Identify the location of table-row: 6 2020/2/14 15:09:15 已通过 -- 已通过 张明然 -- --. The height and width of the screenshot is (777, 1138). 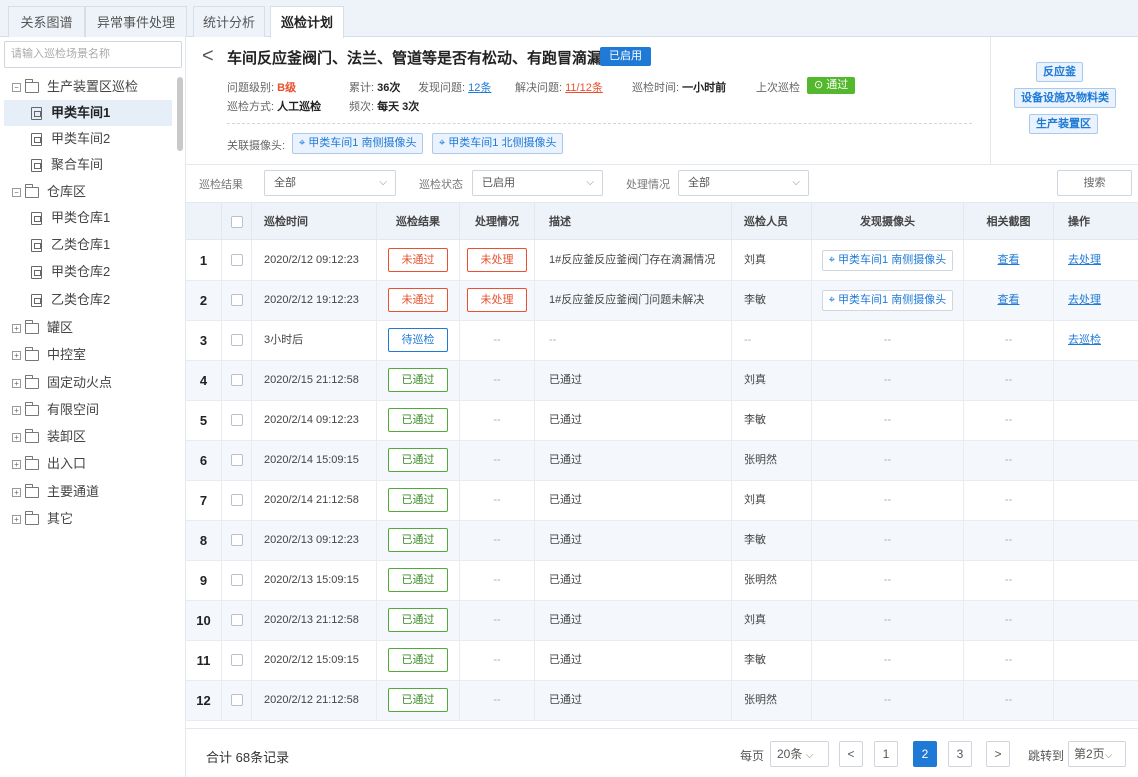
(662, 461).